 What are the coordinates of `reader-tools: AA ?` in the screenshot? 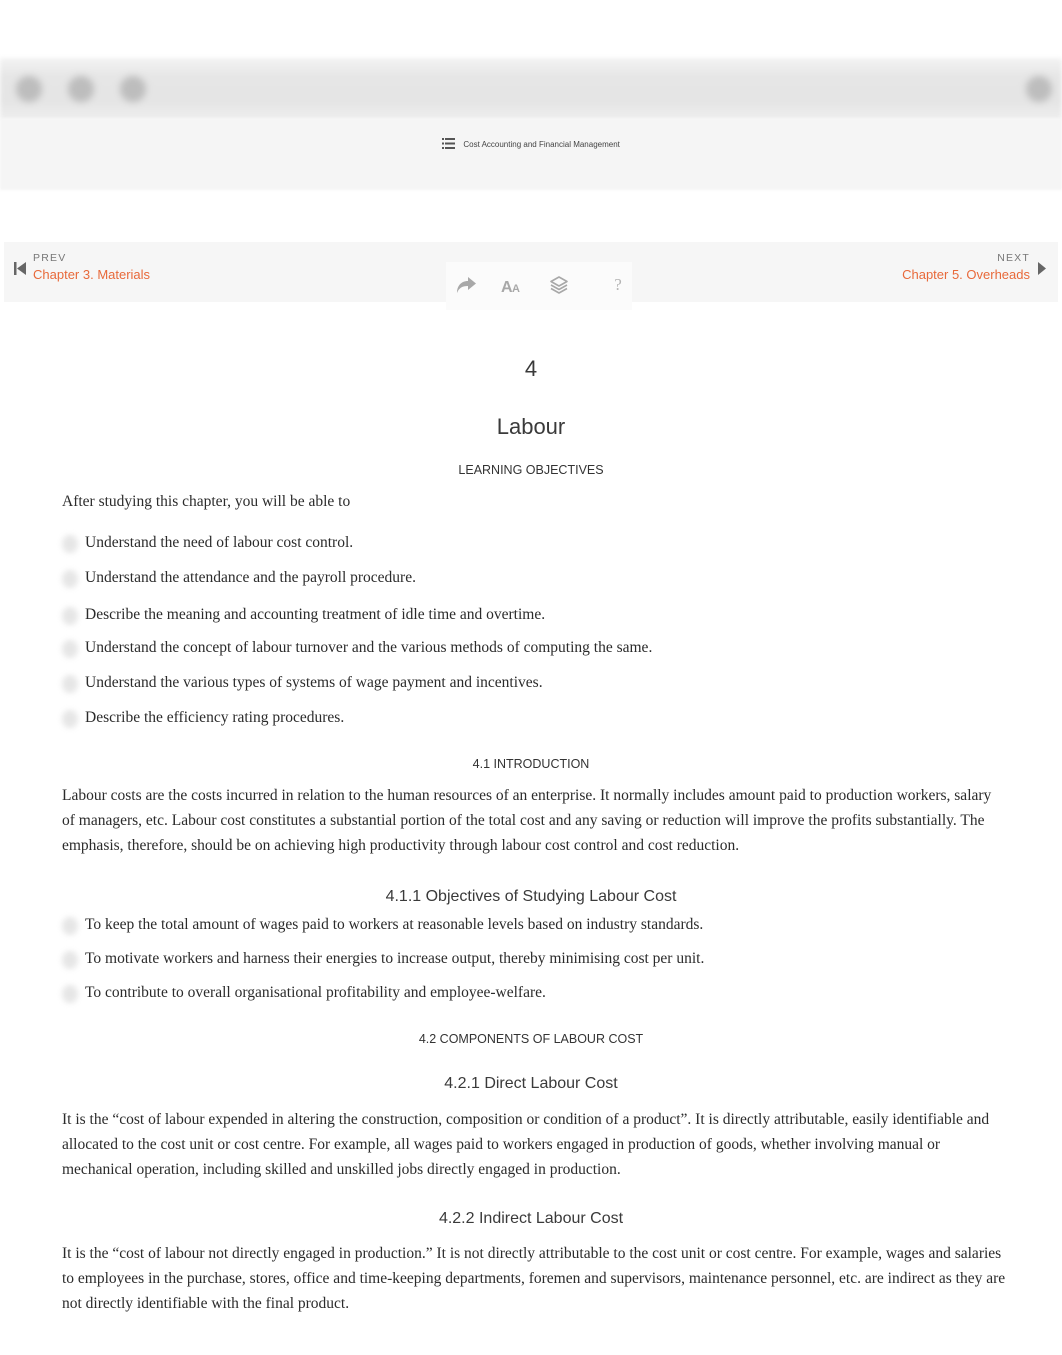 It's located at (539, 286).